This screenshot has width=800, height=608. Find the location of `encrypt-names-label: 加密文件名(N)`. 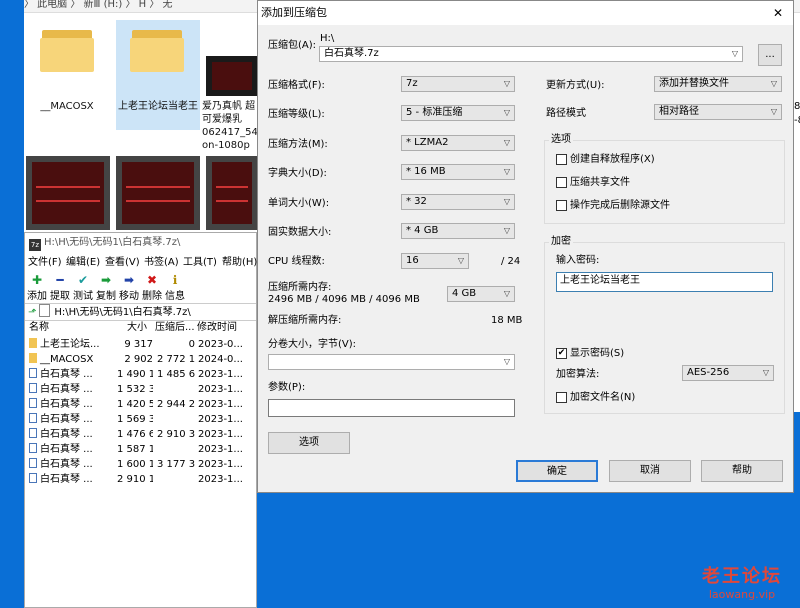

encrypt-names-label: 加密文件名(N) is located at coordinates (602, 398).